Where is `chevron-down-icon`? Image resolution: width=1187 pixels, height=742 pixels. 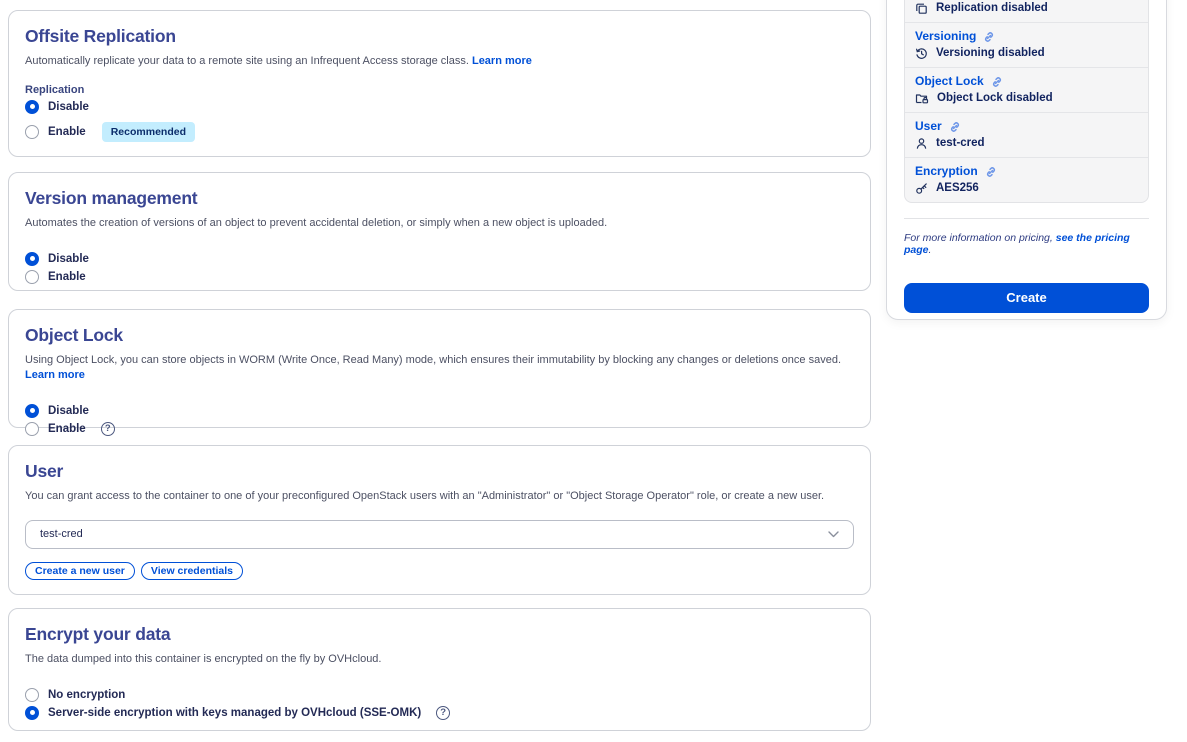 chevron-down-icon is located at coordinates (833, 534).